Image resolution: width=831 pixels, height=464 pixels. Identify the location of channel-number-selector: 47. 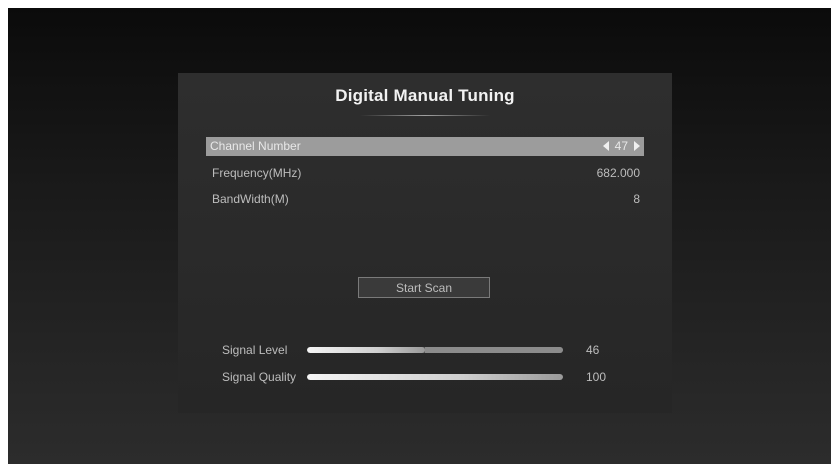
(621, 146).